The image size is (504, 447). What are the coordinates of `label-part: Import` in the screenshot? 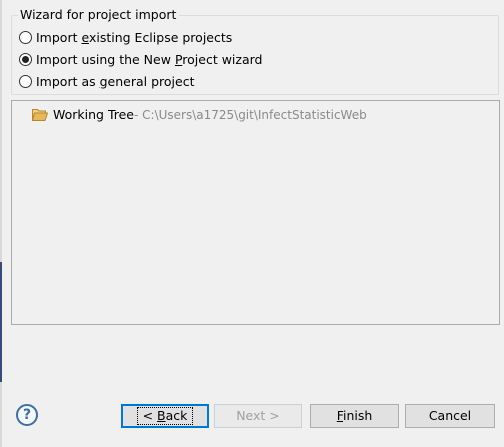 It's located at (59, 37).